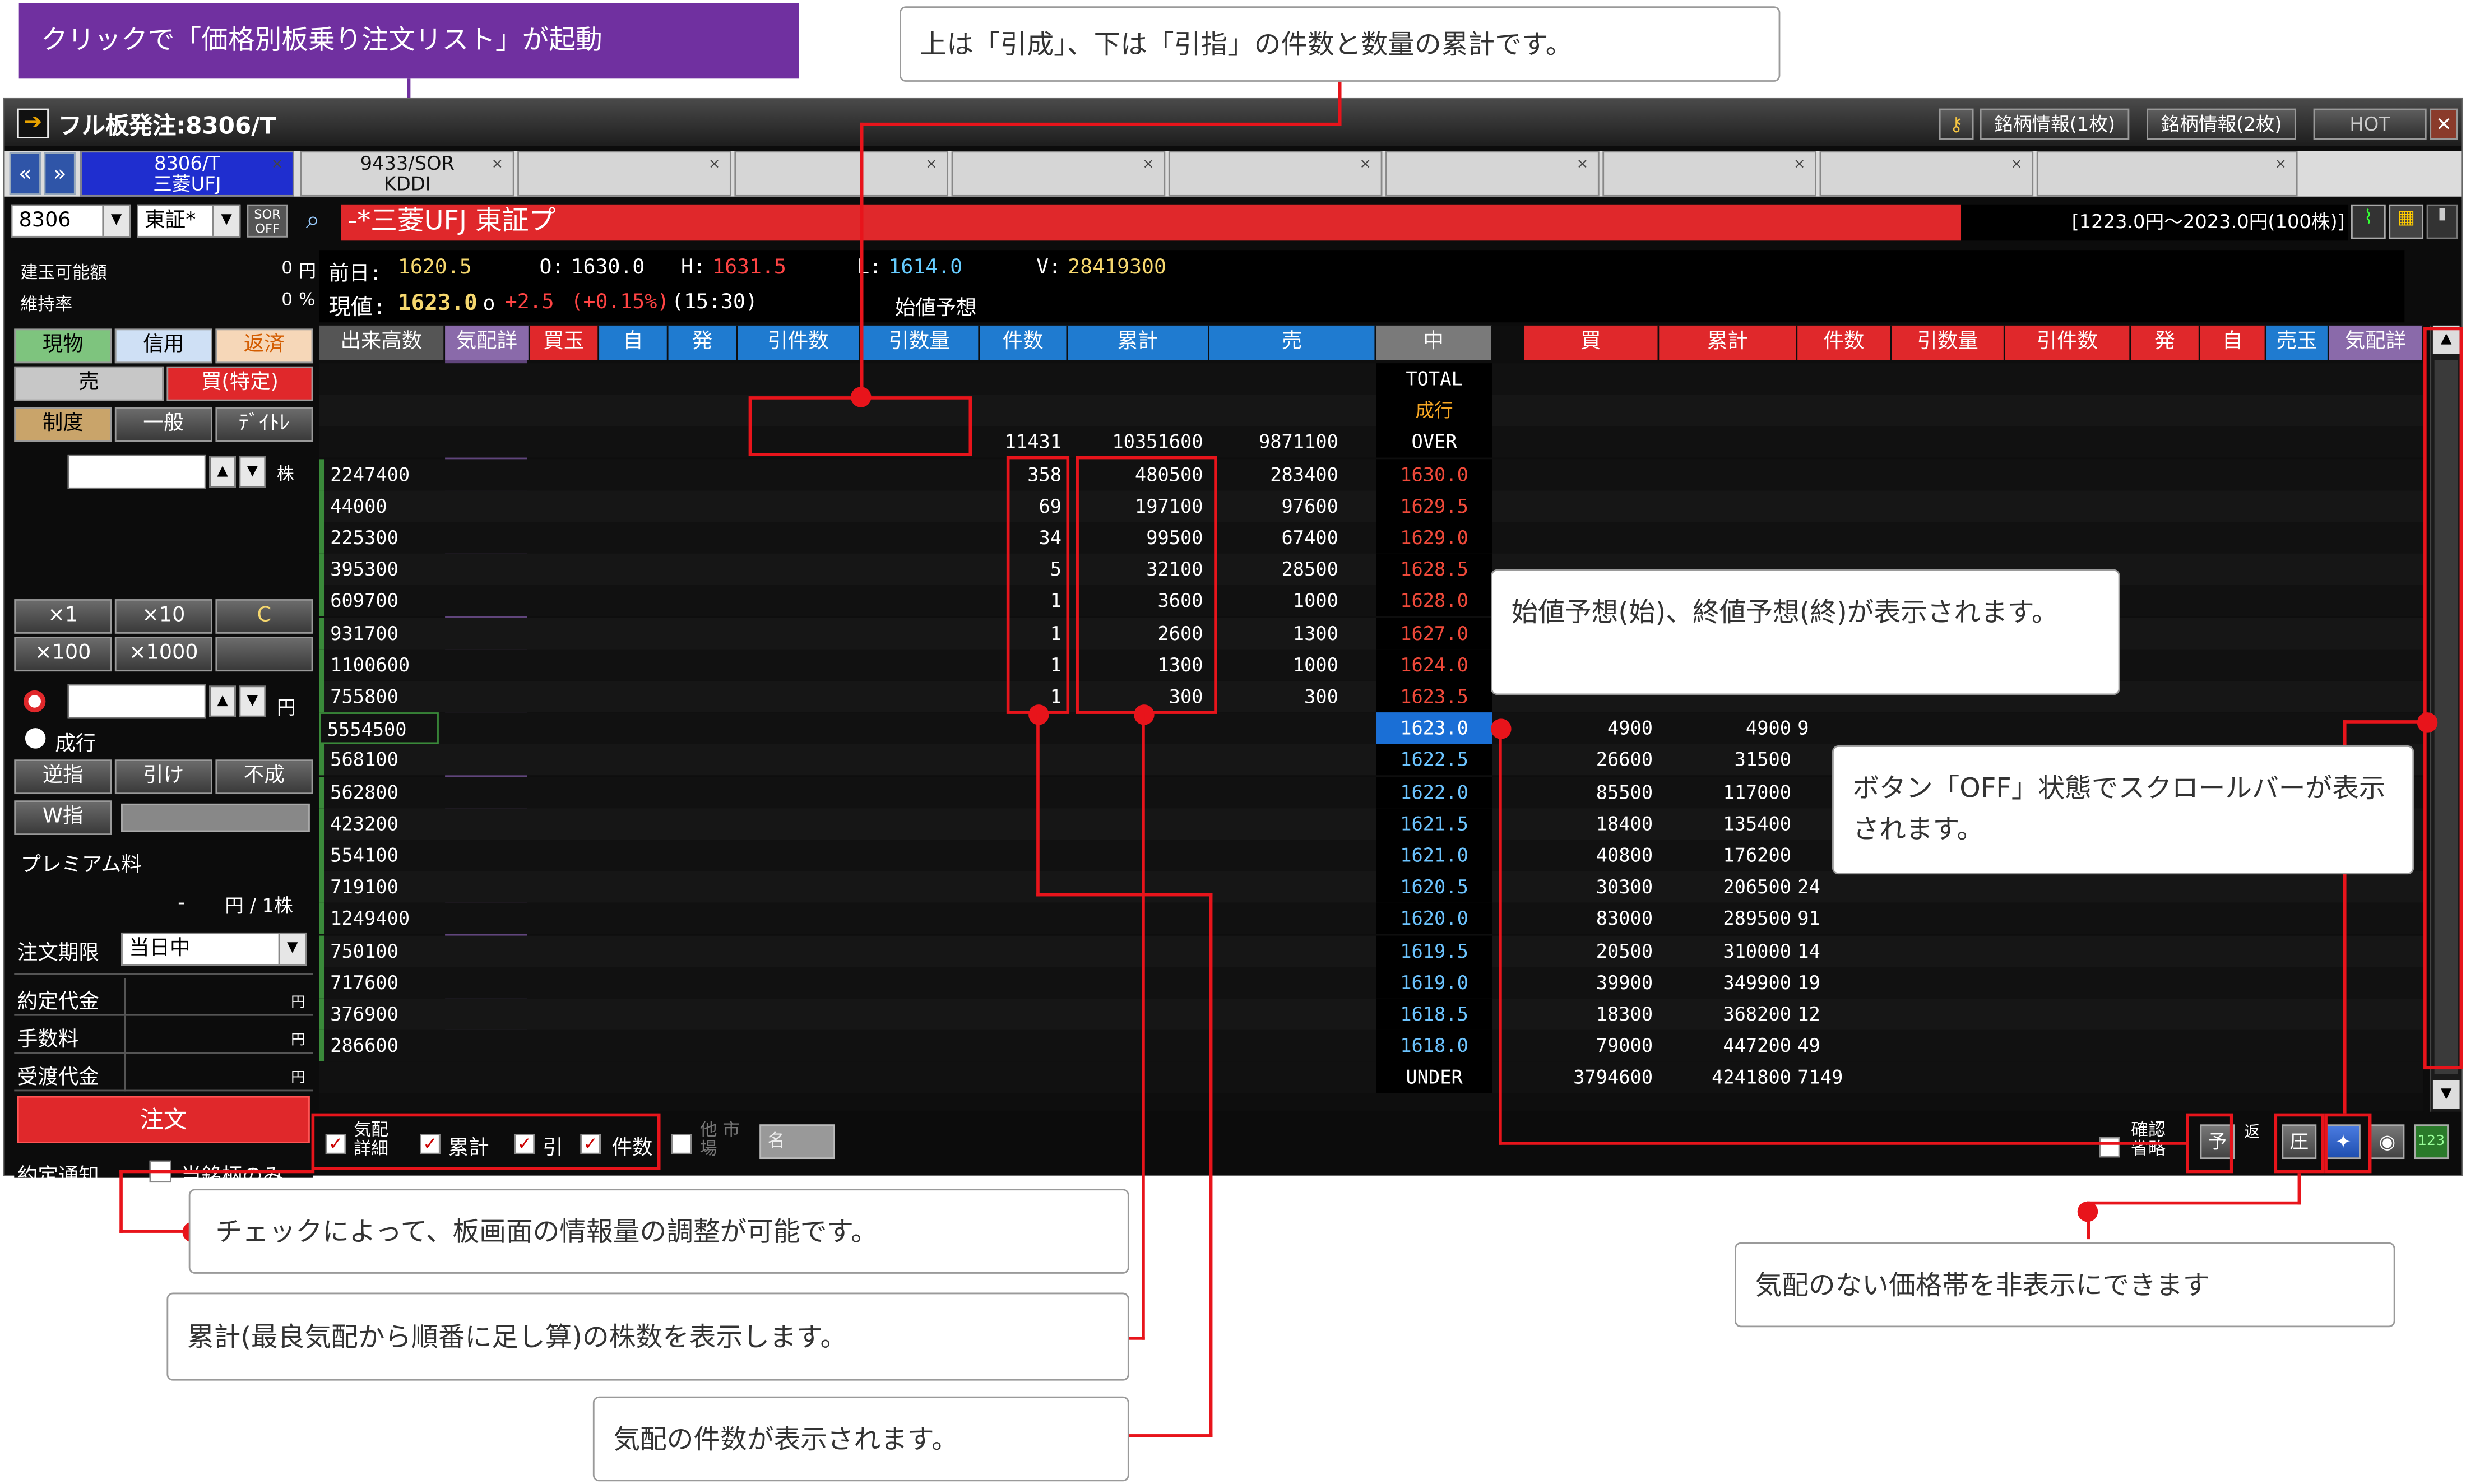  Describe the element at coordinates (1371, 951) in the screenshot. I see `board-row: 750100 1619.5 20500 310000 14` at that location.